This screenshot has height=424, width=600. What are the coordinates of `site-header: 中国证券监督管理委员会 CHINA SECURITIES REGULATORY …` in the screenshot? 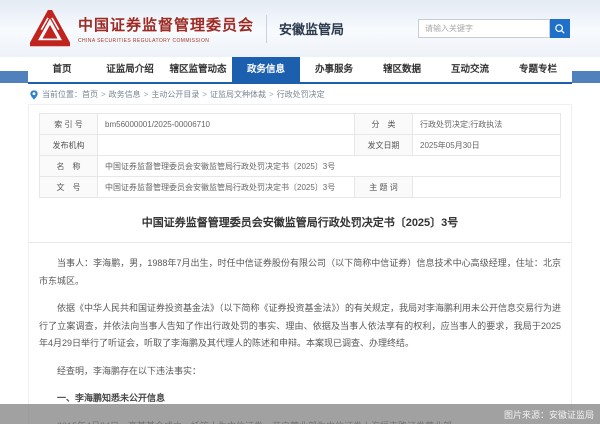 It's located at (300, 28).